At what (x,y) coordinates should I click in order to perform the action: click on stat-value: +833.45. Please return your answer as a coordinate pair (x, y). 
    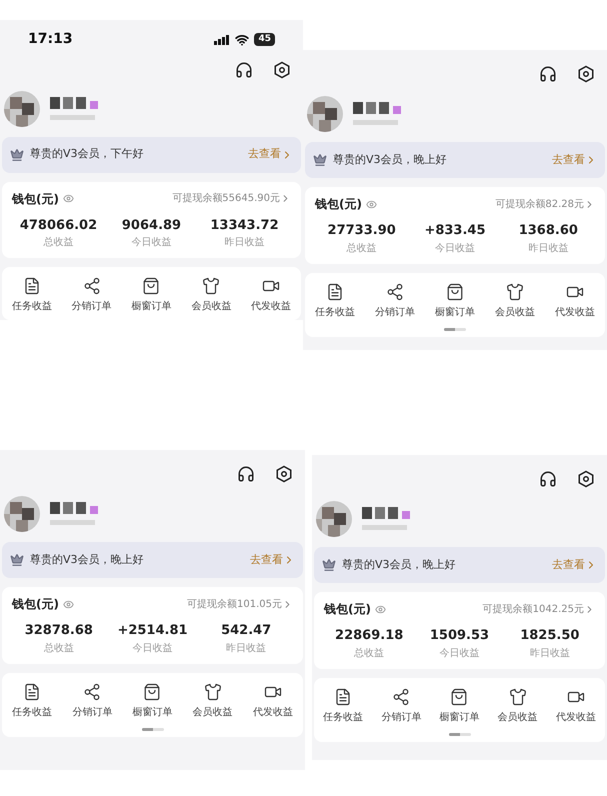
    Looking at the image, I should click on (455, 231).